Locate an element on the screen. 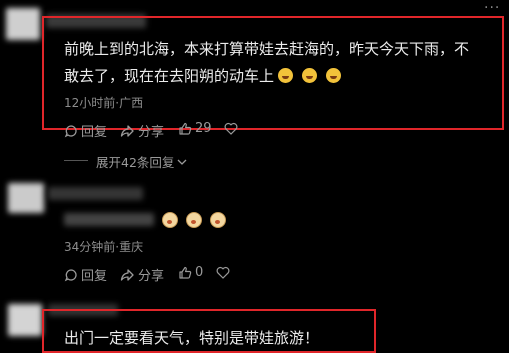 Image resolution: width=509 pixels, height=353 pixels. comment-text-line2: 敢去了，现在在去阳朔的动车上 is located at coordinates (284, 76).